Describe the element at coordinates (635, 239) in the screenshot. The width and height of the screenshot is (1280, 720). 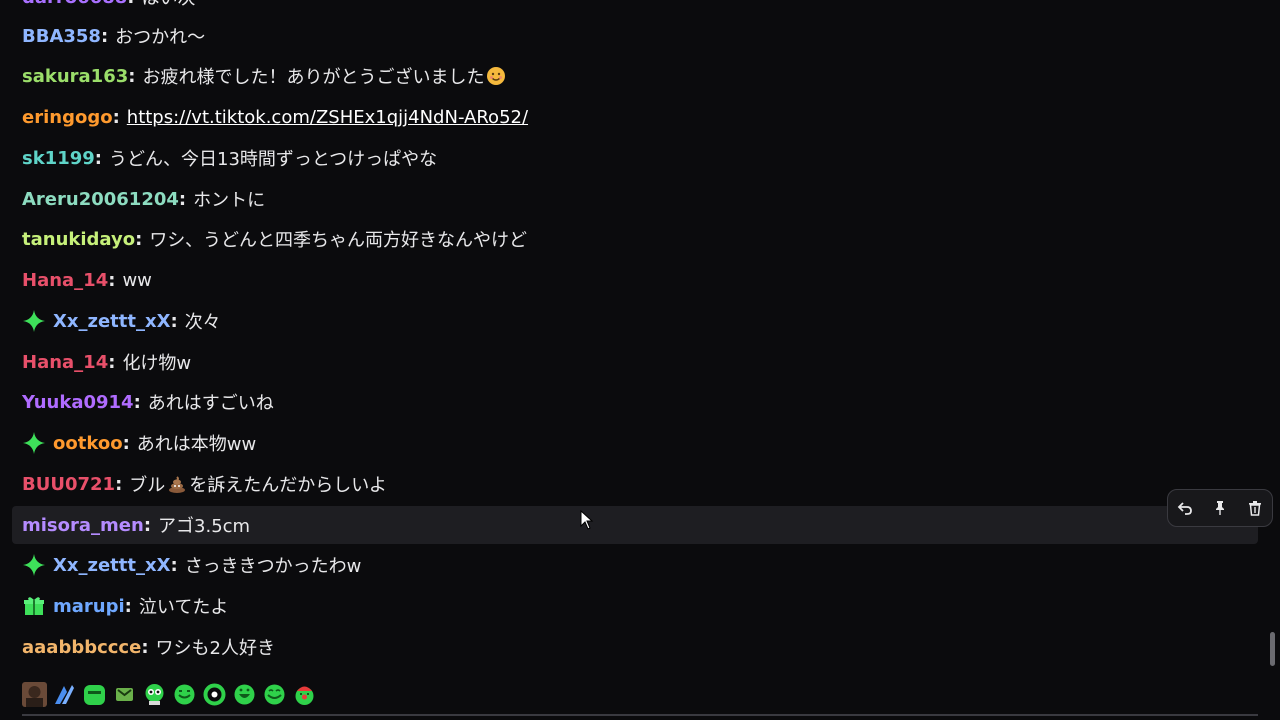
I see `chat-message: tanukidayo: ワシ、うどんと四季ちゃん両方好きなんやけど` at that location.